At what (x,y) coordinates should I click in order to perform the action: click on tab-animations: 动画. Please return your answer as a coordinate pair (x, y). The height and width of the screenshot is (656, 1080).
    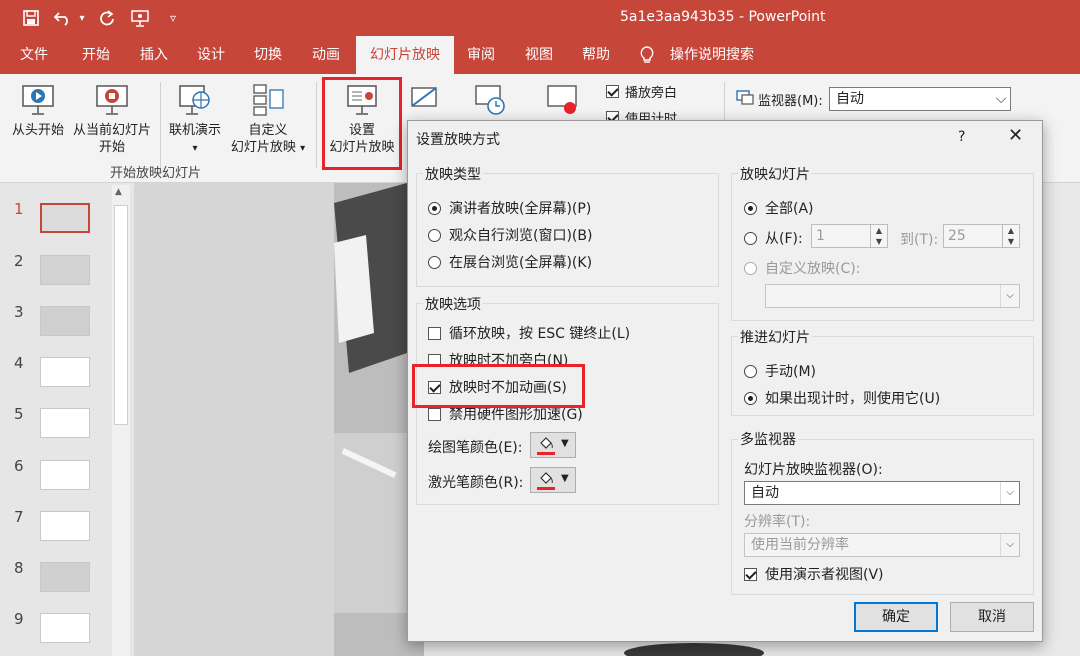
    Looking at the image, I should click on (326, 55).